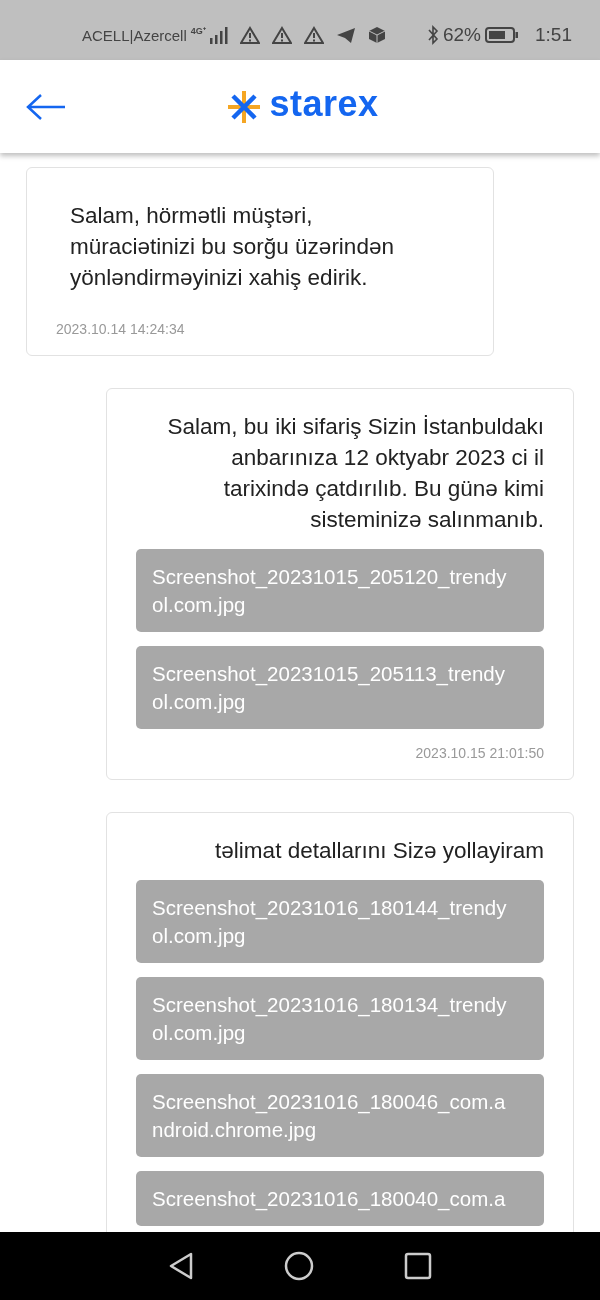 This screenshot has width=600, height=1300. I want to click on attachment-button: Screenshot_20231016_180144_trendyol.com.jpg, so click(340, 921).